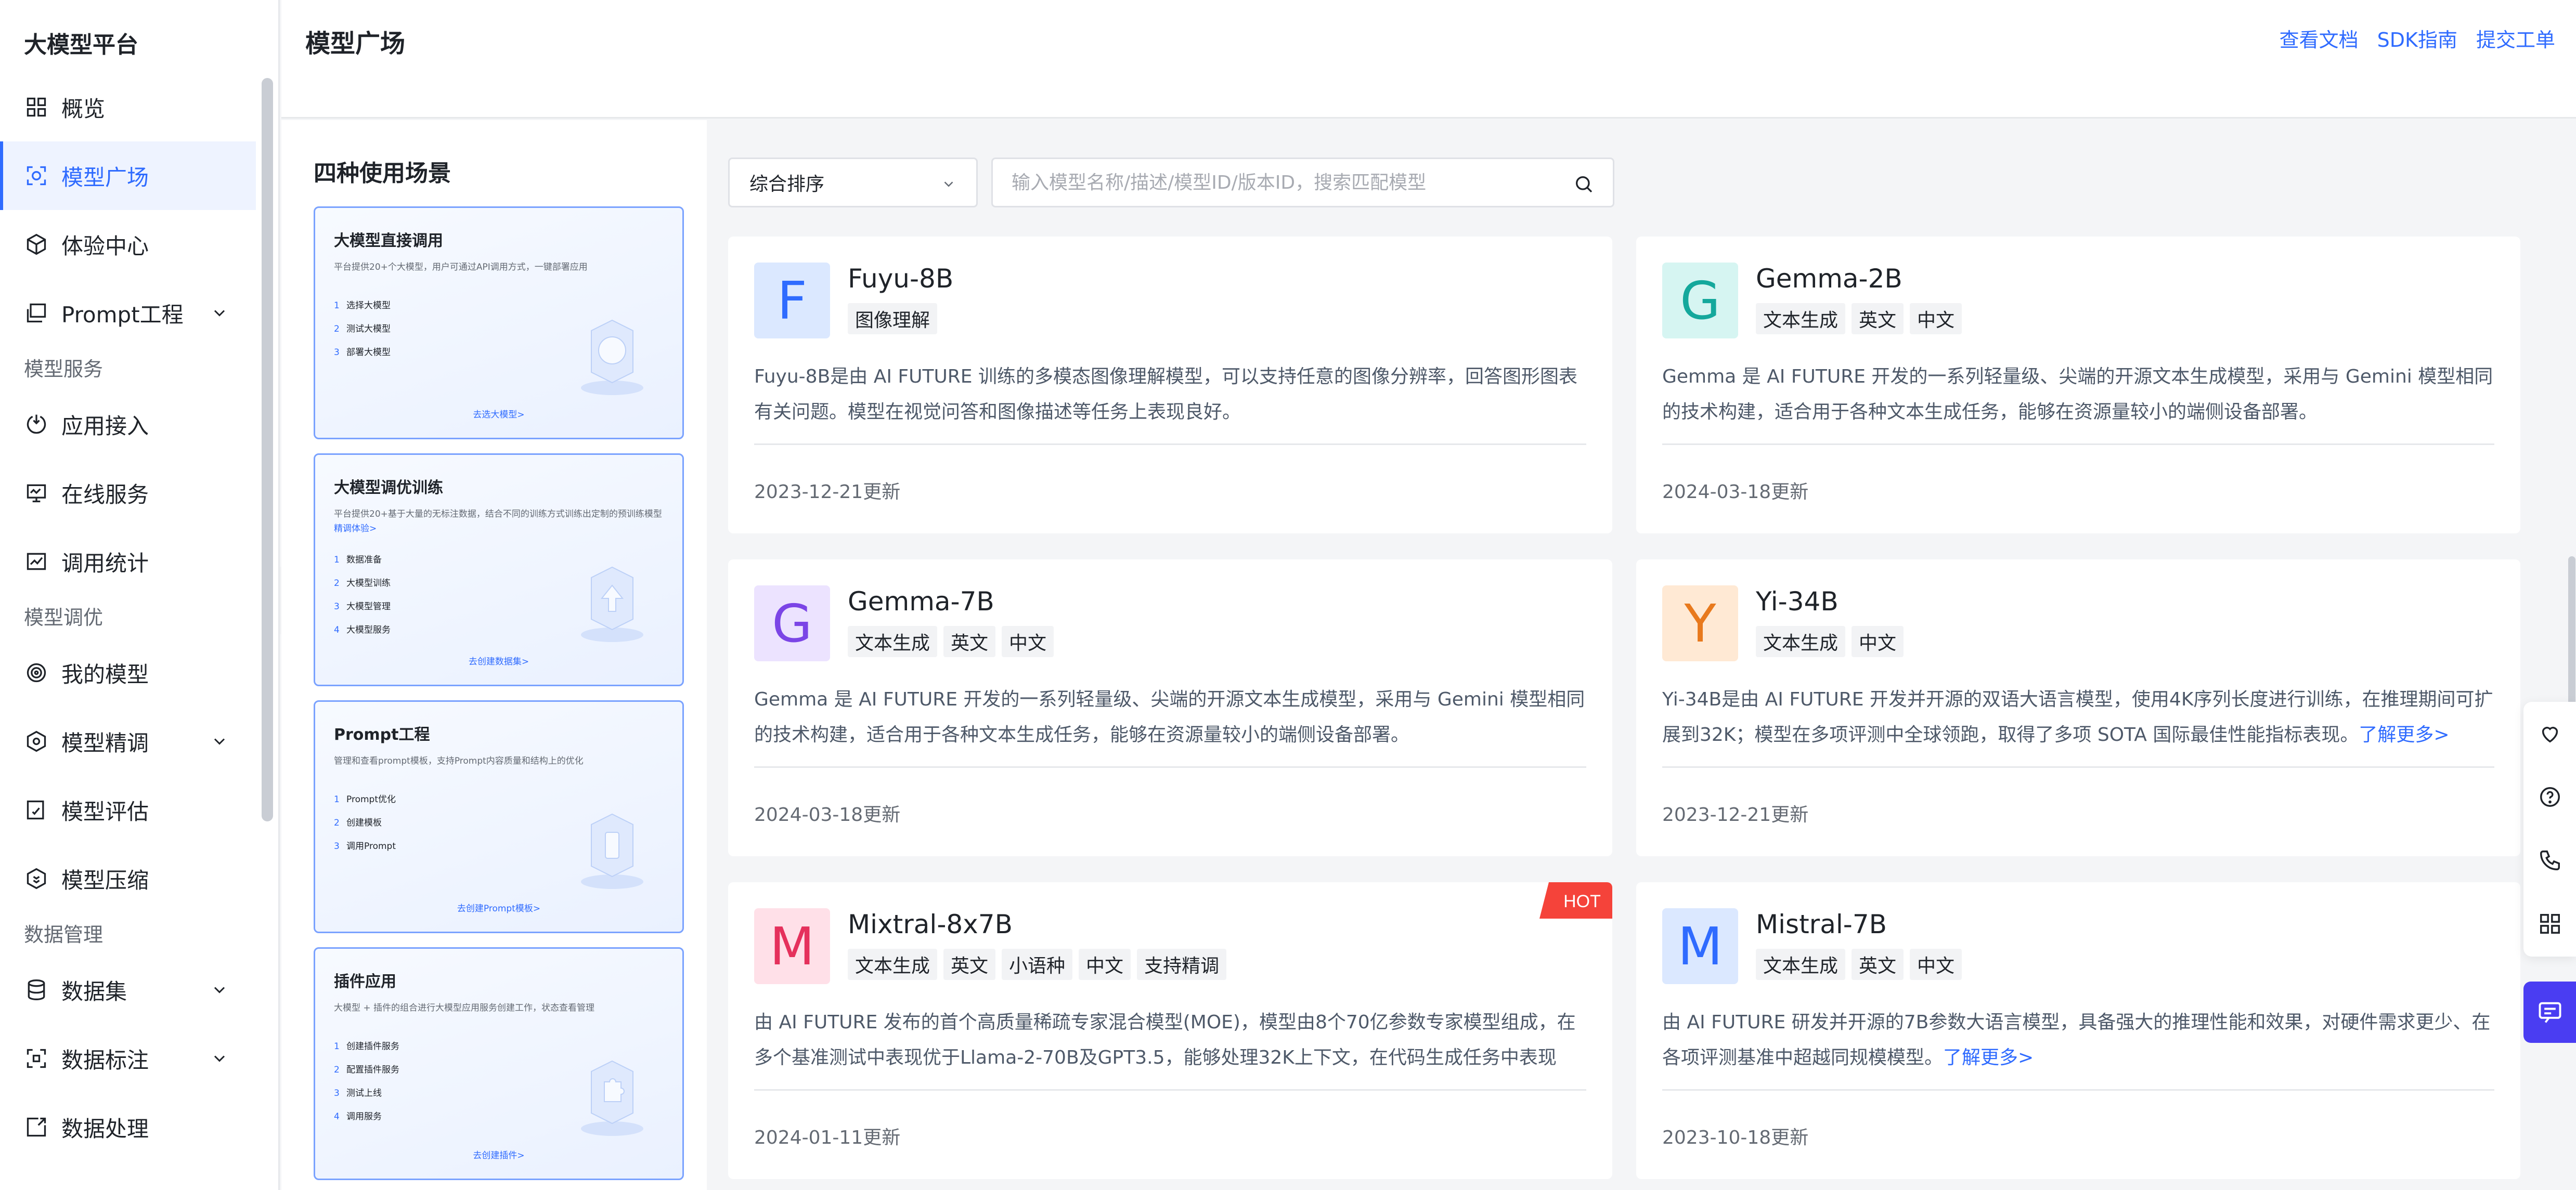 The width and height of the screenshot is (2576, 1190). Describe the element at coordinates (499, 413) in the screenshot. I see `go-choose-model-link: 去选大模型>` at that location.